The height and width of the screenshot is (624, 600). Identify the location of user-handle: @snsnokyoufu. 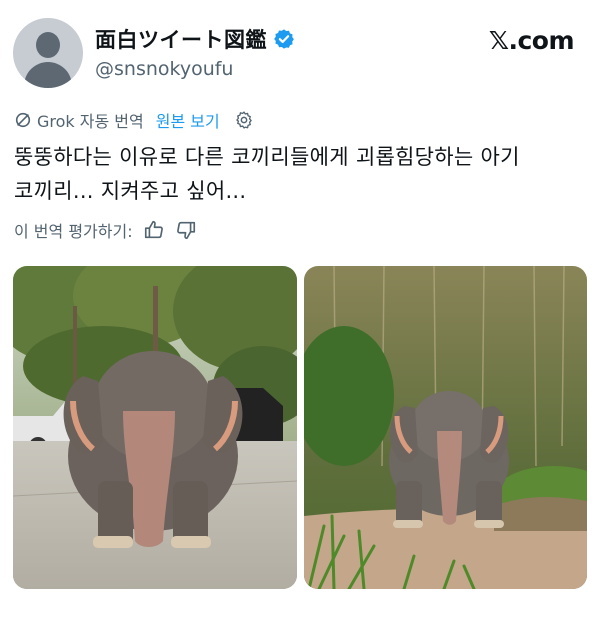
(164, 69).